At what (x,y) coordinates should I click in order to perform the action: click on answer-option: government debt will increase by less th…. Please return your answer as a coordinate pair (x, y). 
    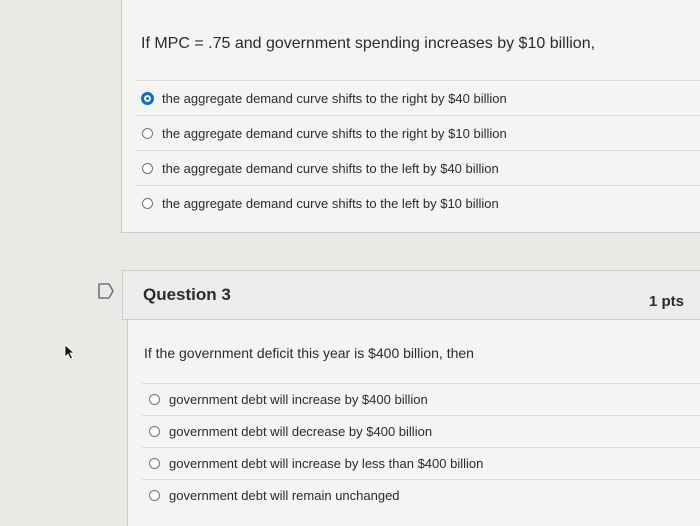
    Looking at the image, I should click on (421, 463).